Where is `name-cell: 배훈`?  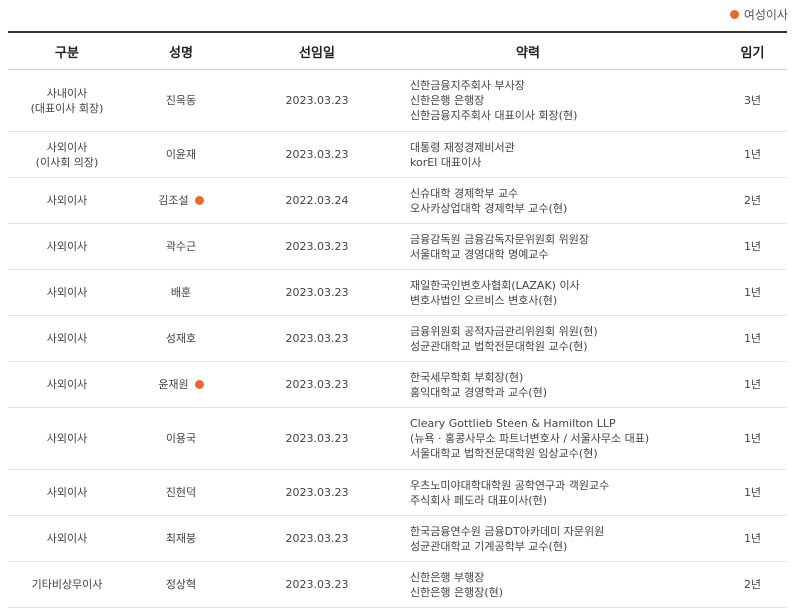
name-cell: 배훈 is located at coordinates (181, 292).